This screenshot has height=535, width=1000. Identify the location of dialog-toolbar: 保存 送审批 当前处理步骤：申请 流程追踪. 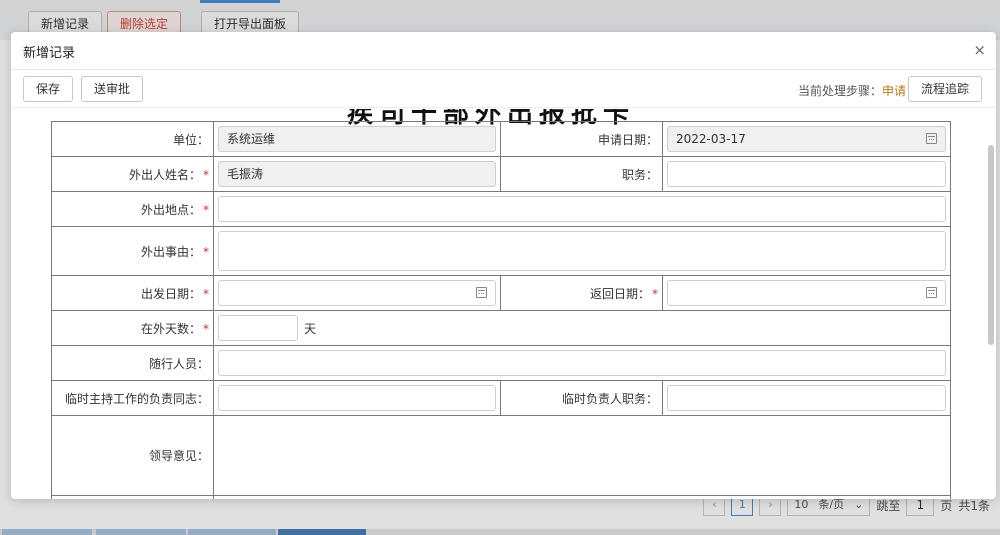
(503, 89).